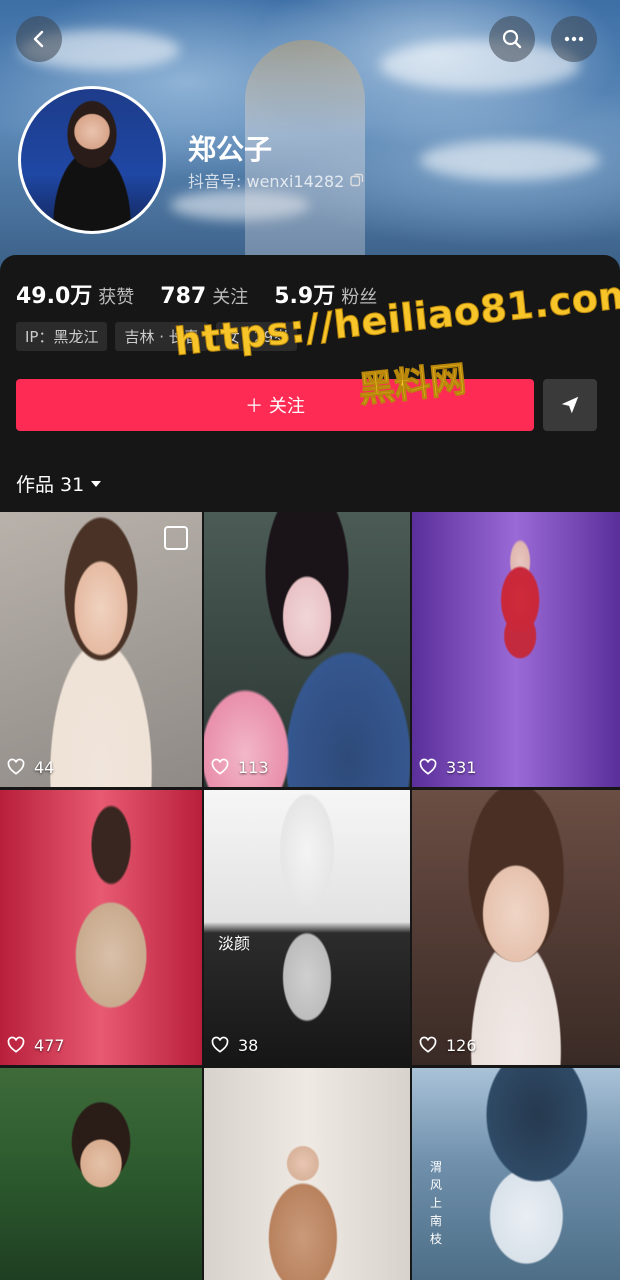 The height and width of the screenshot is (1280, 620). I want to click on like-count-value: 477, so click(49, 1045).